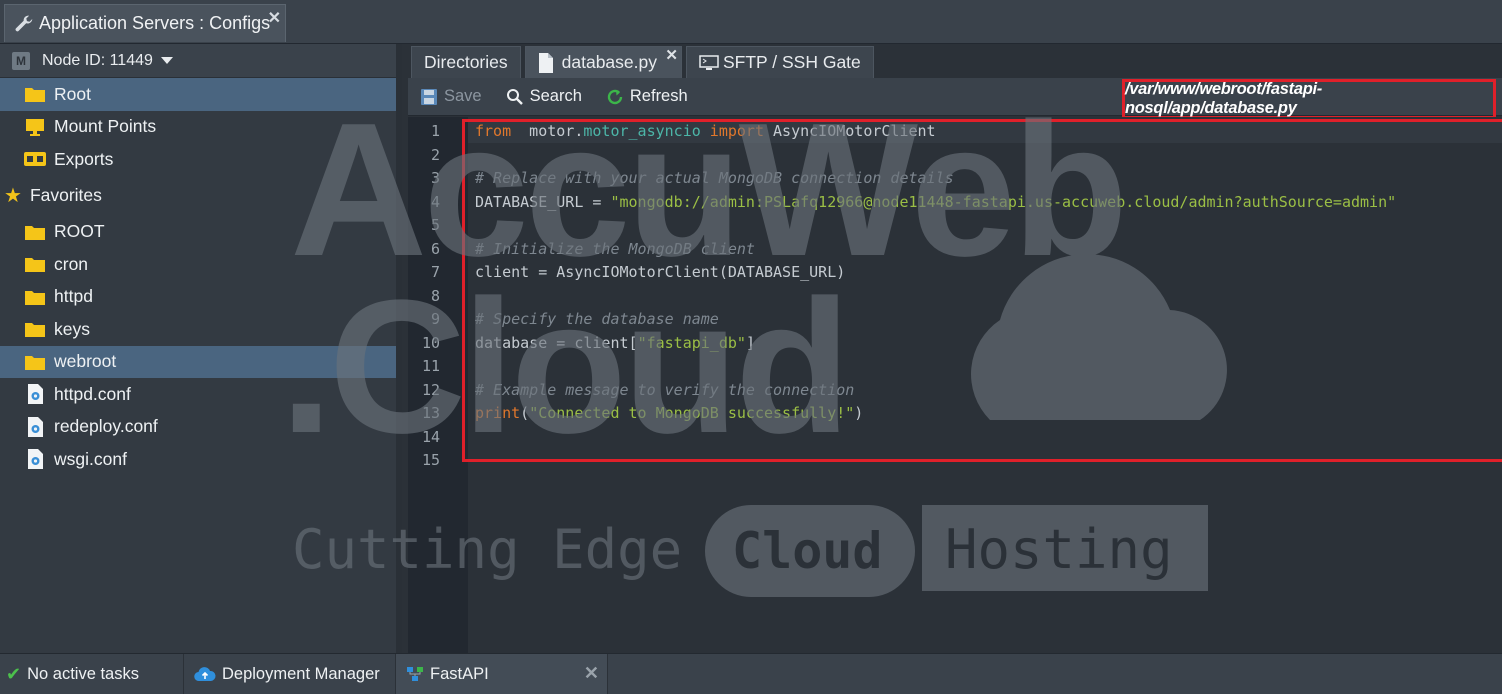 The height and width of the screenshot is (694, 1502). I want to click on save-icon, so click(429, 96).